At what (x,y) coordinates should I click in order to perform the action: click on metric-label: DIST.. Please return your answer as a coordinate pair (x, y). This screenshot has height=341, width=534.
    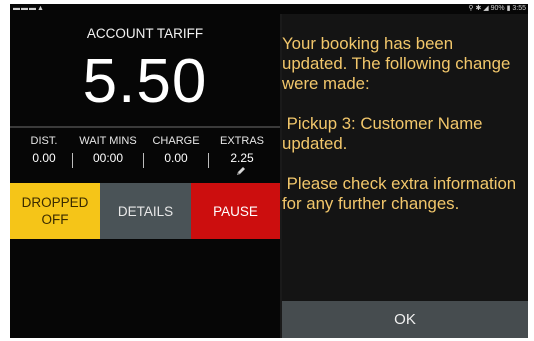
    Looking at the image, I should click on (44, 141).